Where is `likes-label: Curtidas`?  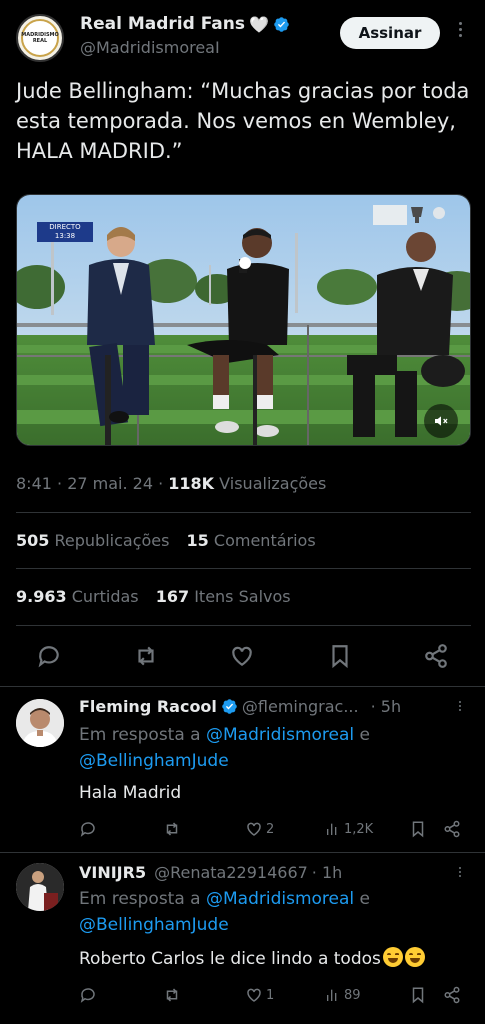 likes-label: Curtidas is located at coordinates (105, 596).